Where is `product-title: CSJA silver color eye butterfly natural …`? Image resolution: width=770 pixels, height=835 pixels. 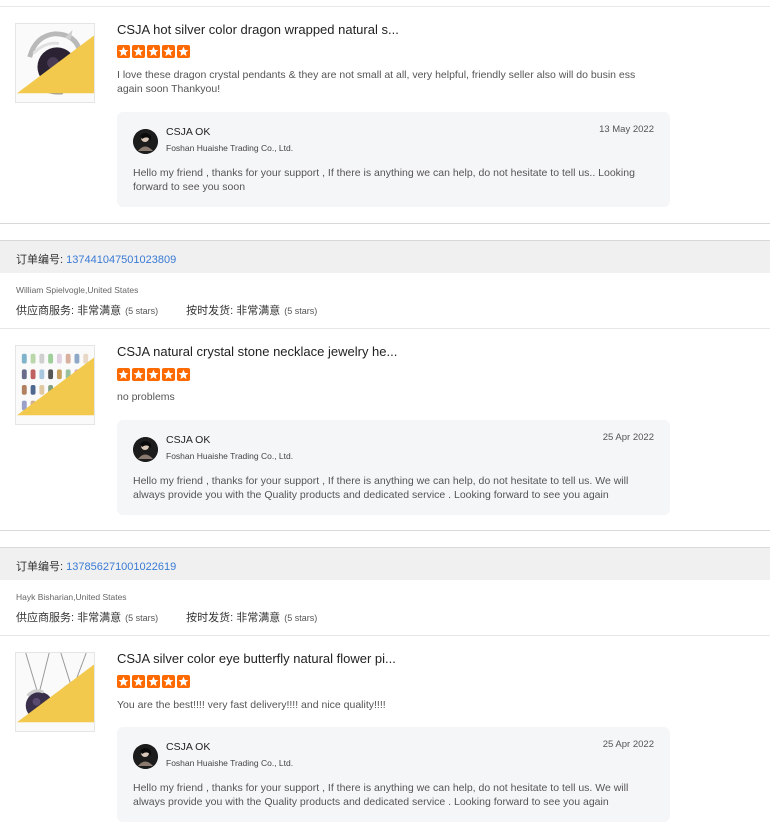 product-title: CSJA silver color eye butterfly natural … is located at coordinates (256, 658).